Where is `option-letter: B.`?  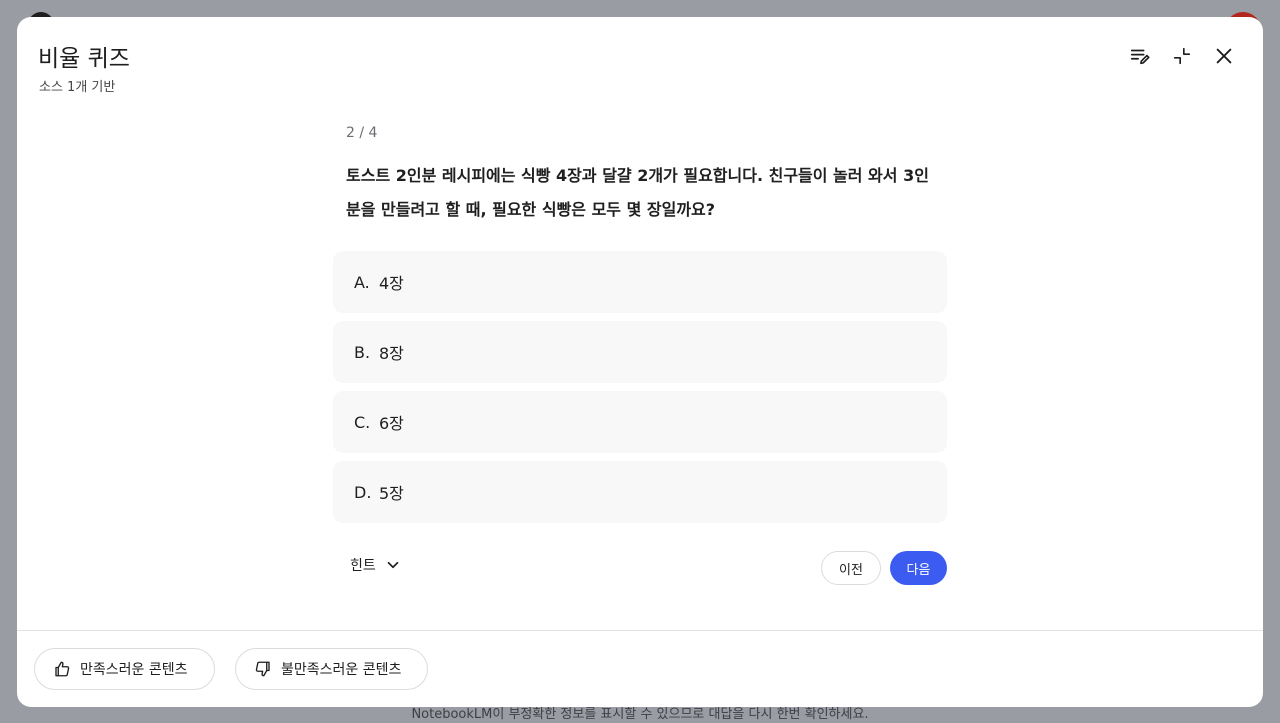 option-letter: B. is located at coordinates (362, 352).